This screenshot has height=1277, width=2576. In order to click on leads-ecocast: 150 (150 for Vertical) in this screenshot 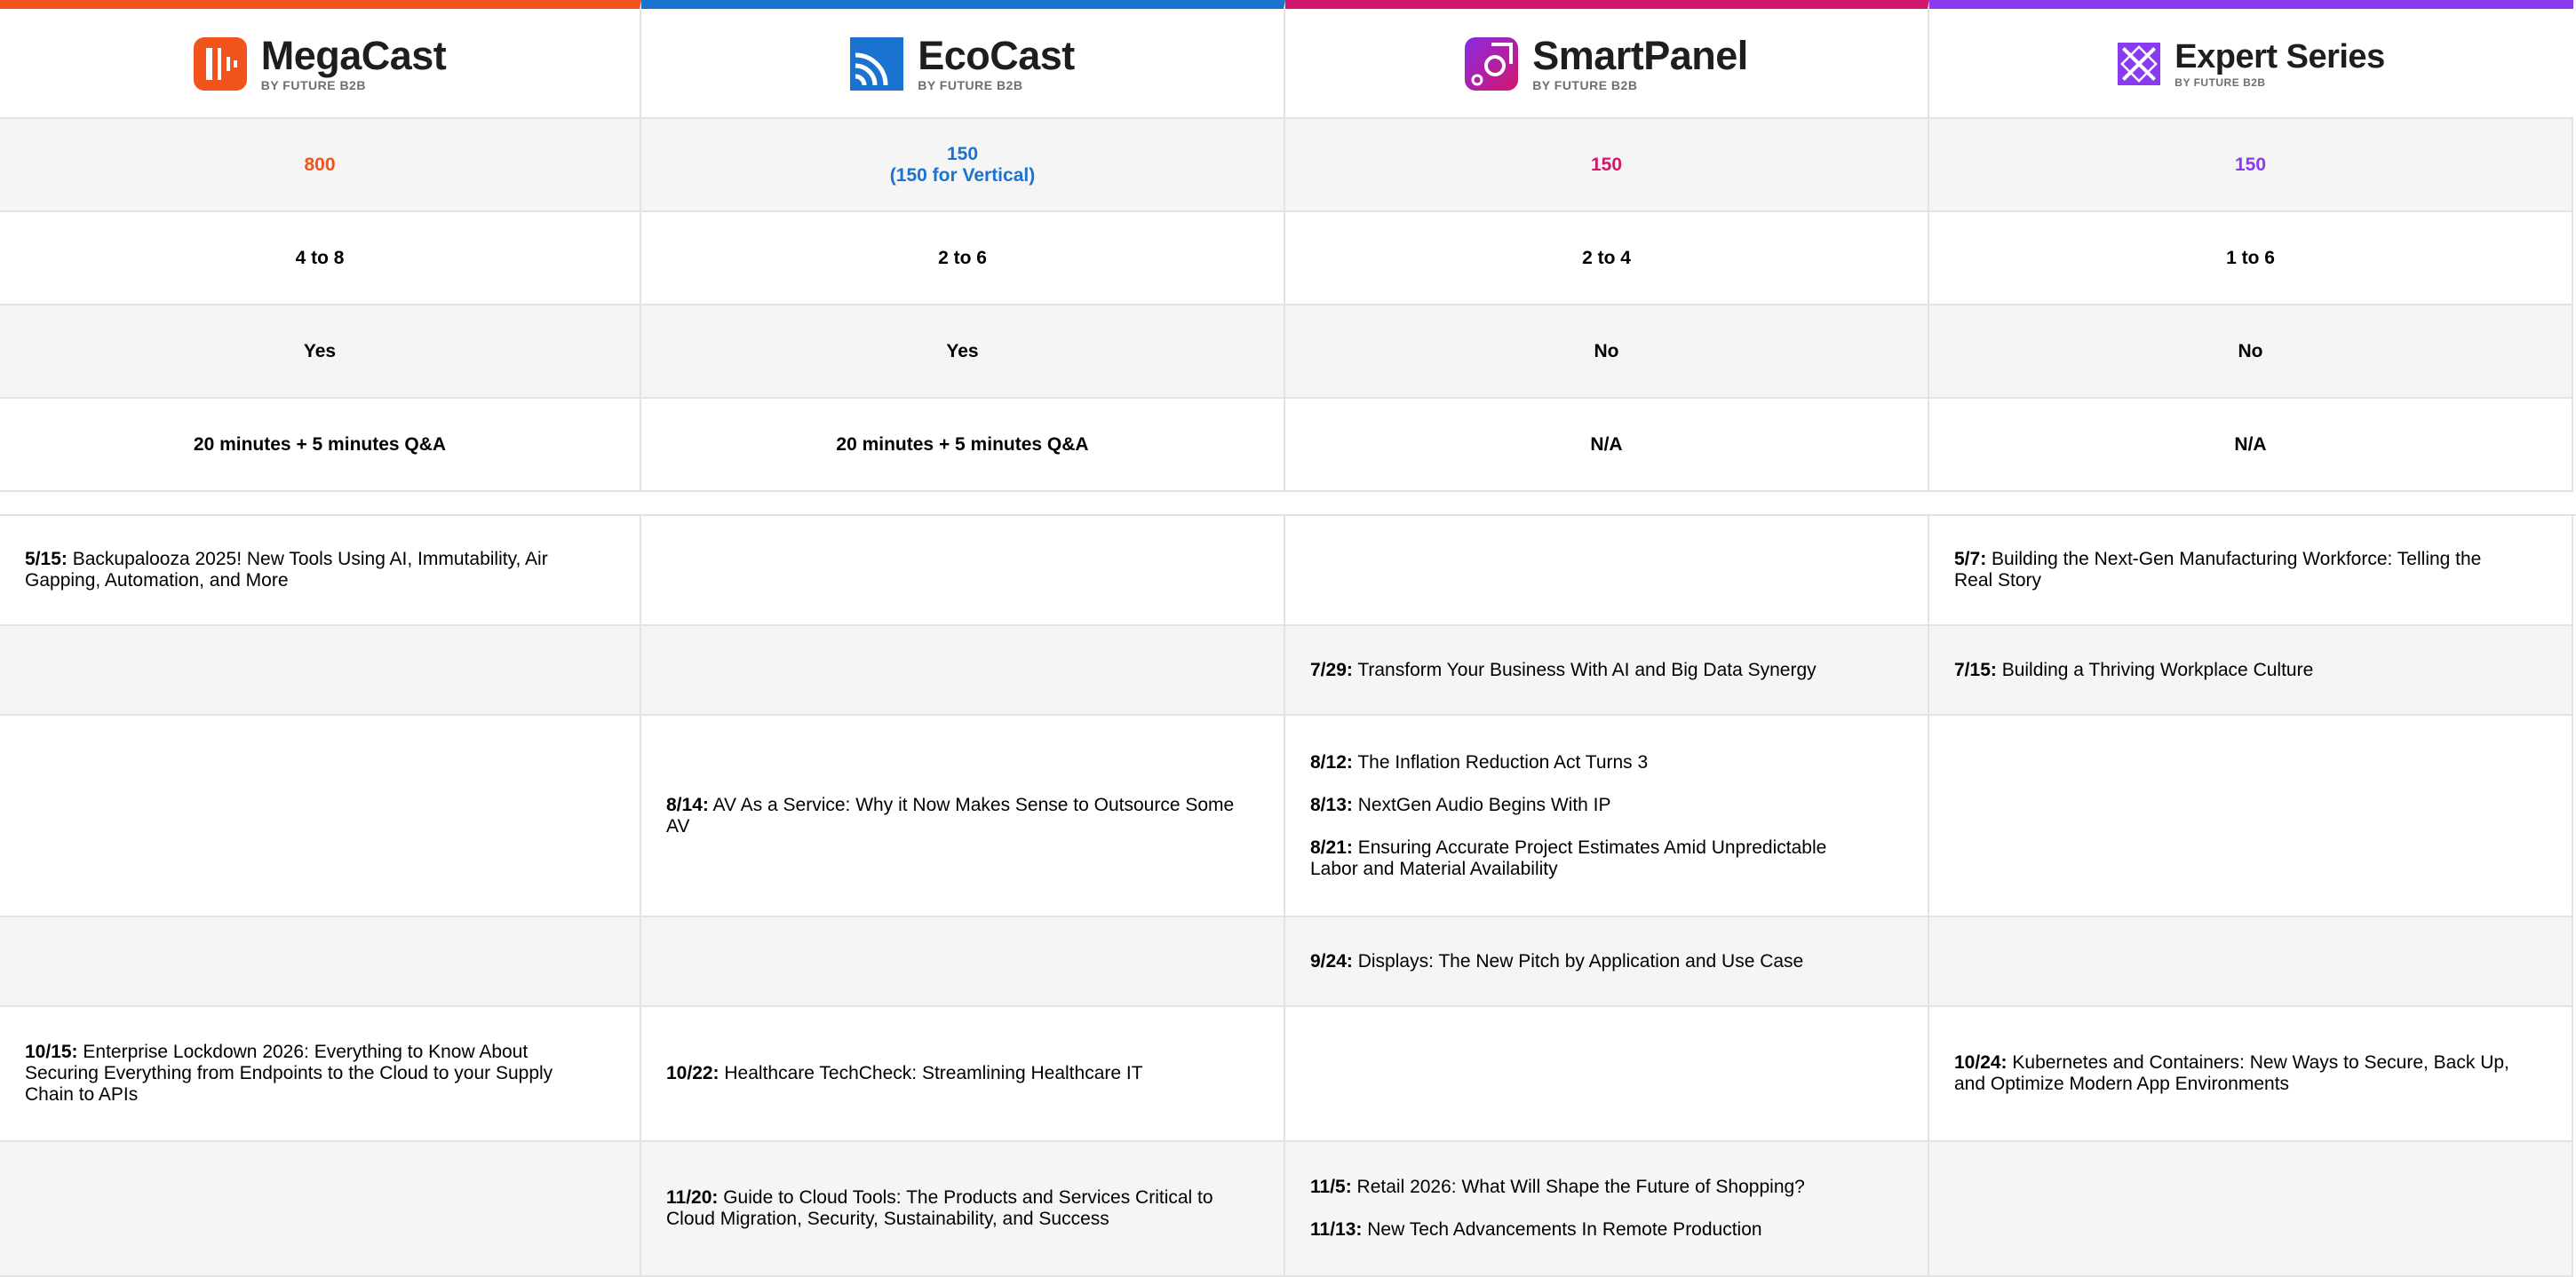, I will do `click(963, 165)`.